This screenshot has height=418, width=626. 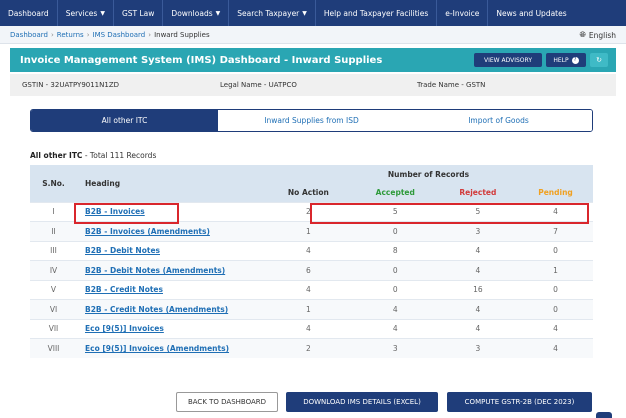 I want to click on col-no-action: No Action, so click(x=308, y=192).